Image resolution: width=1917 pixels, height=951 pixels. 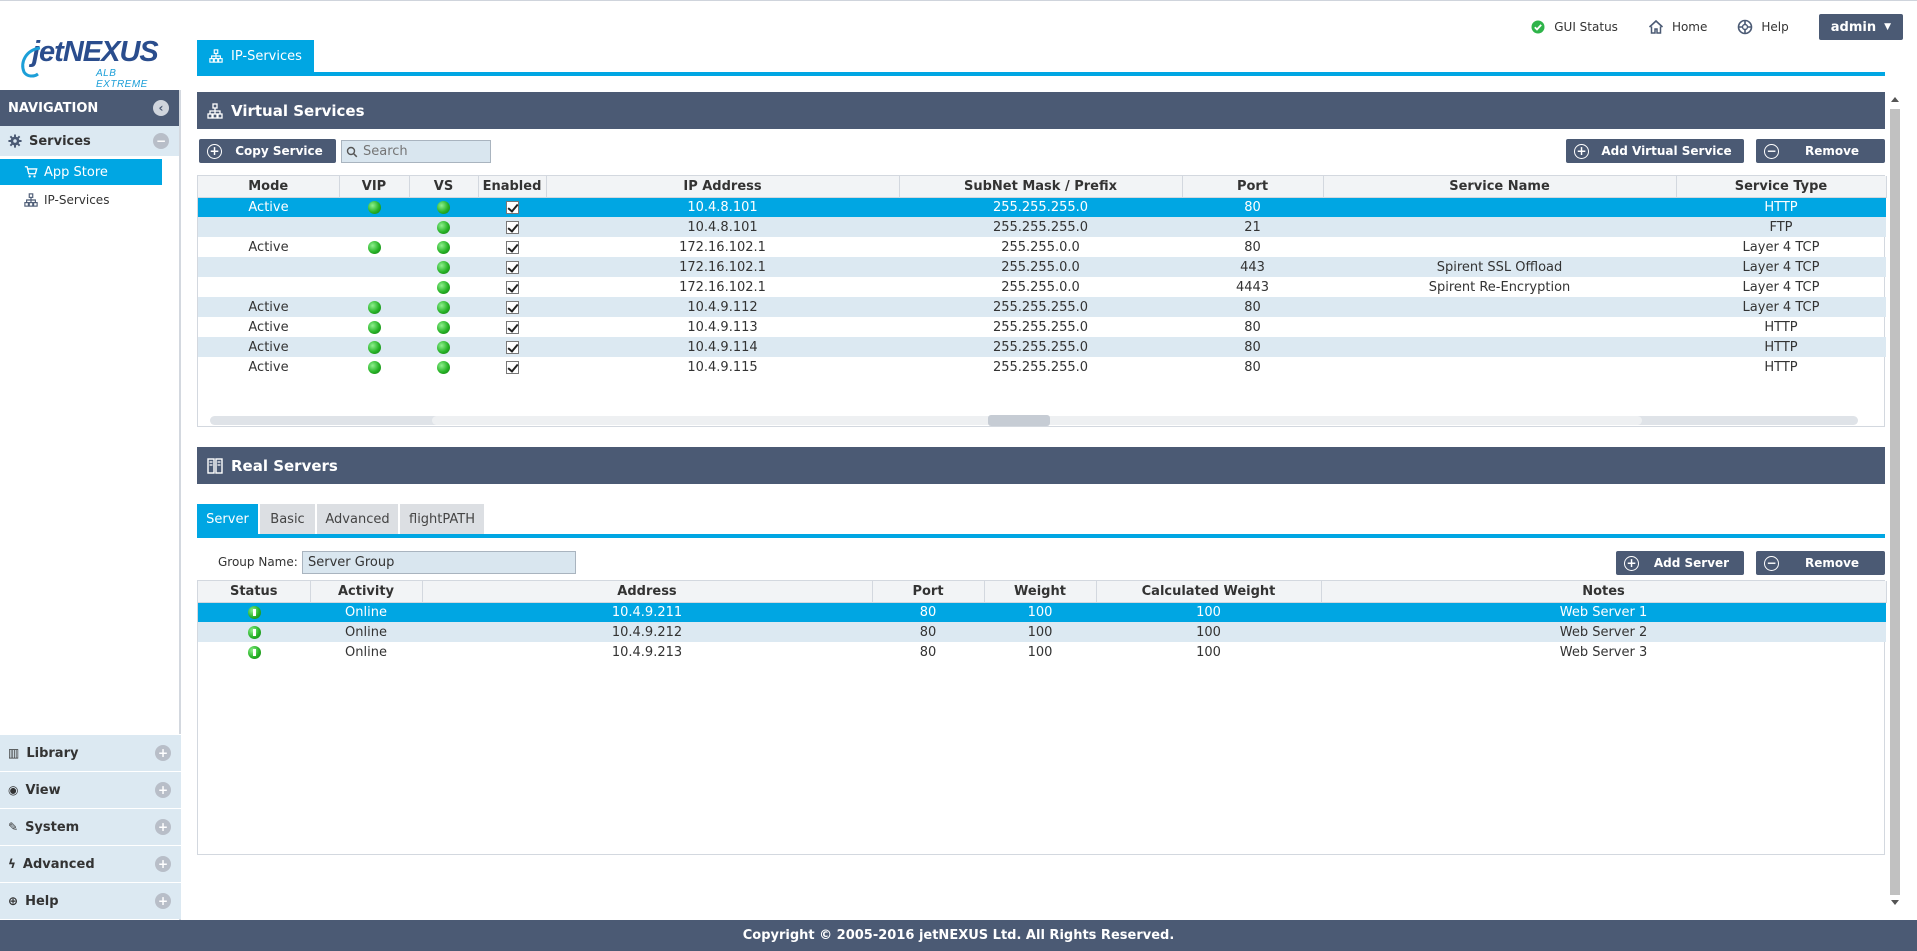 I want to click on vertical-scrollbar, so click(x=1895, y=499).